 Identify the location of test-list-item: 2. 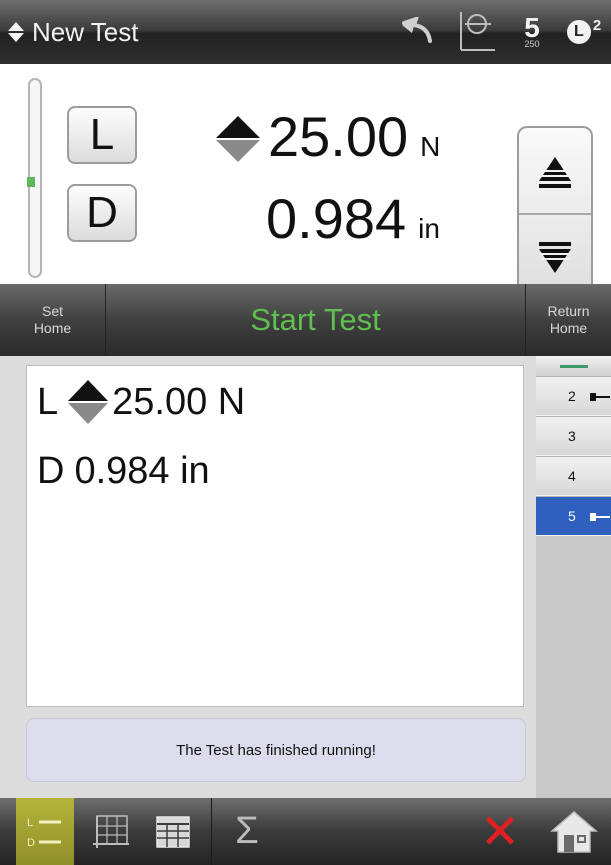
(573, 396).